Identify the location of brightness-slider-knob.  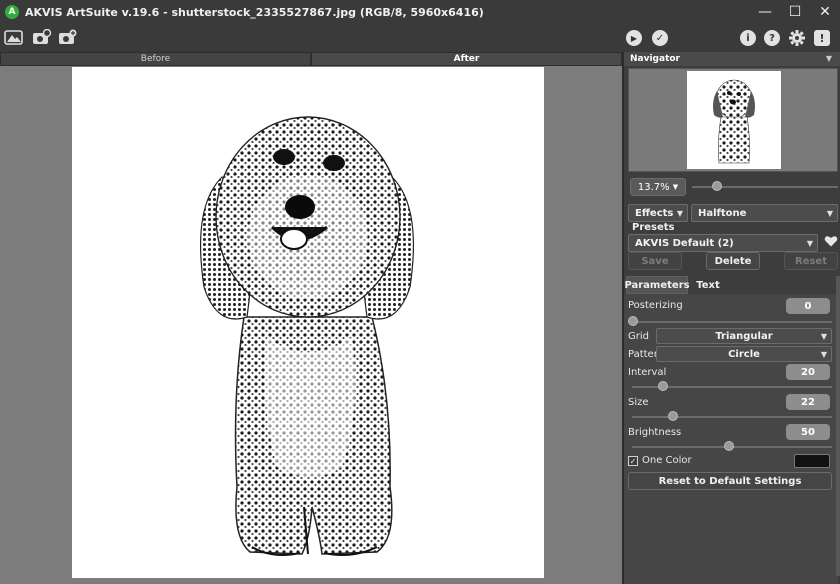
(729, 446).